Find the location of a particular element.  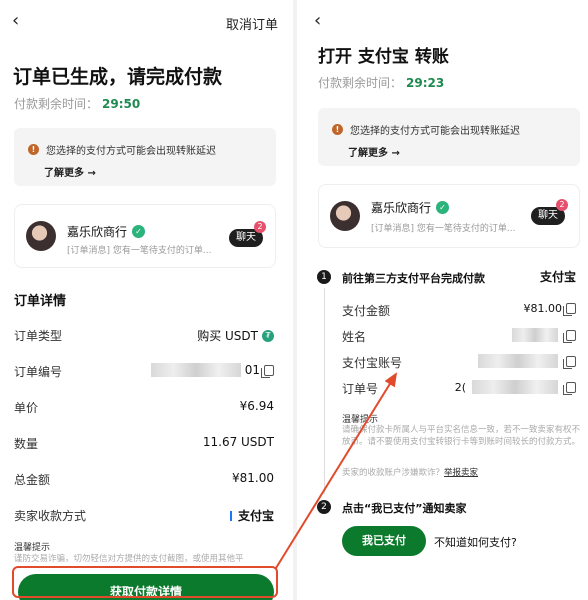

unit-price-label: 单价 is located at coordinates (26, 408).